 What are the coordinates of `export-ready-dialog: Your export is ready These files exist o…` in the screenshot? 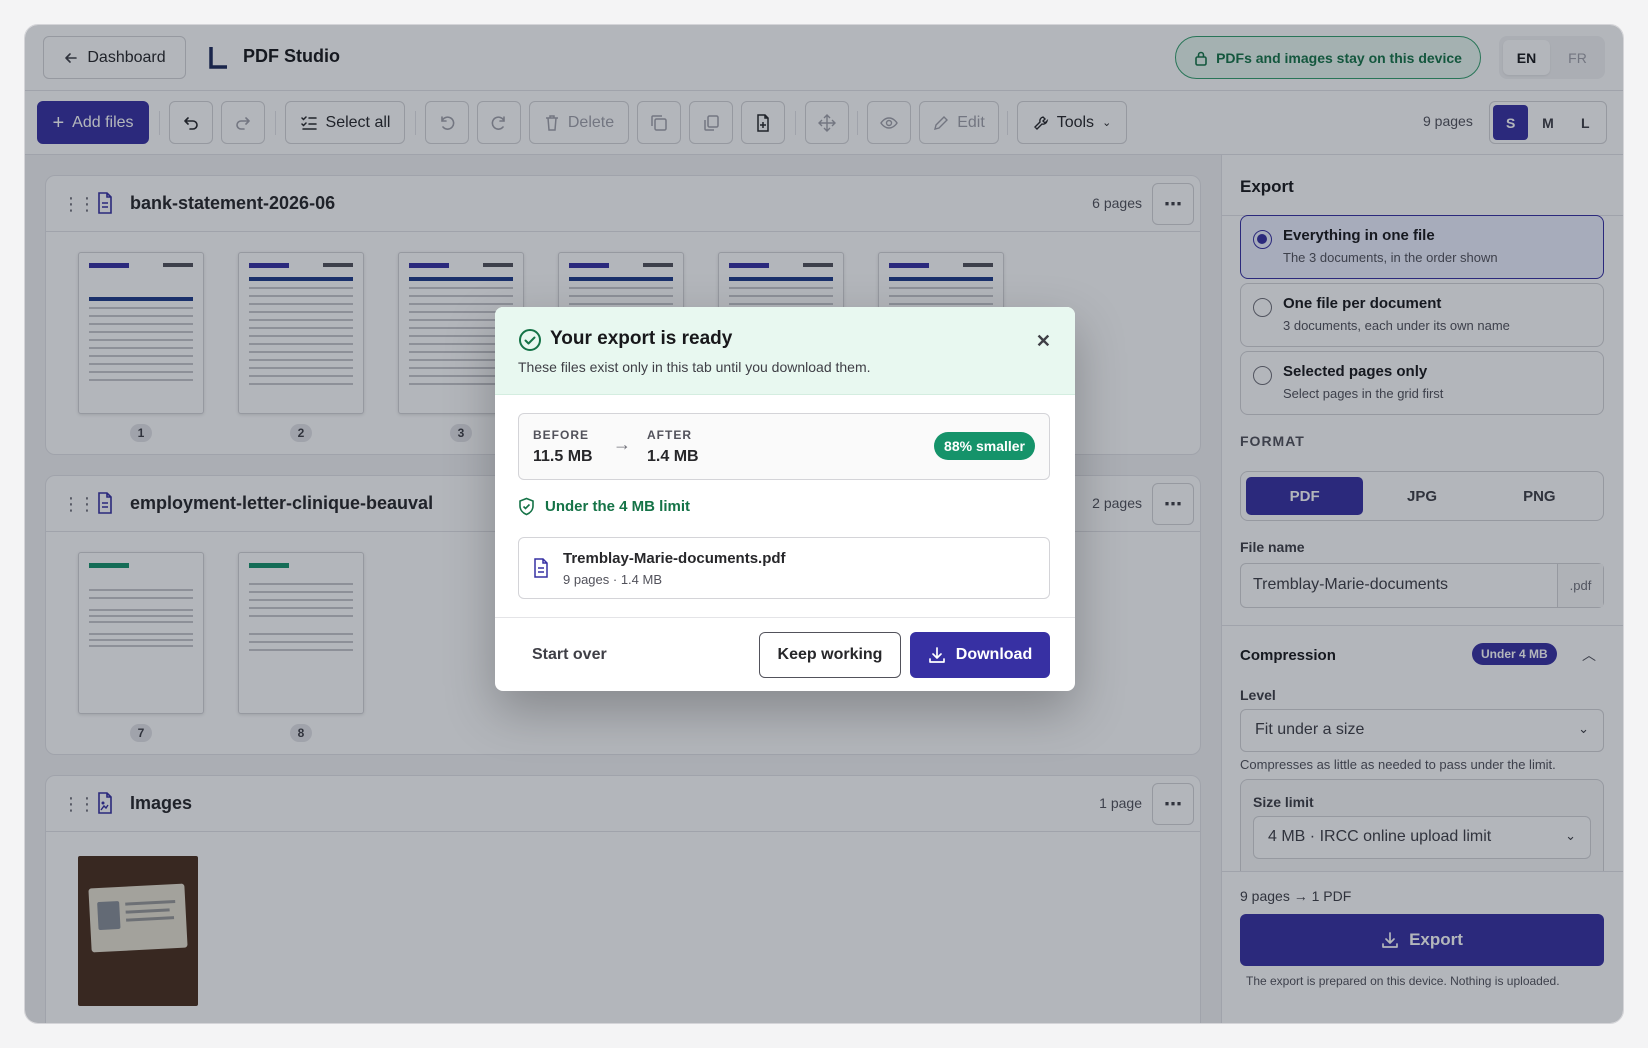 It's located at (785, 499).